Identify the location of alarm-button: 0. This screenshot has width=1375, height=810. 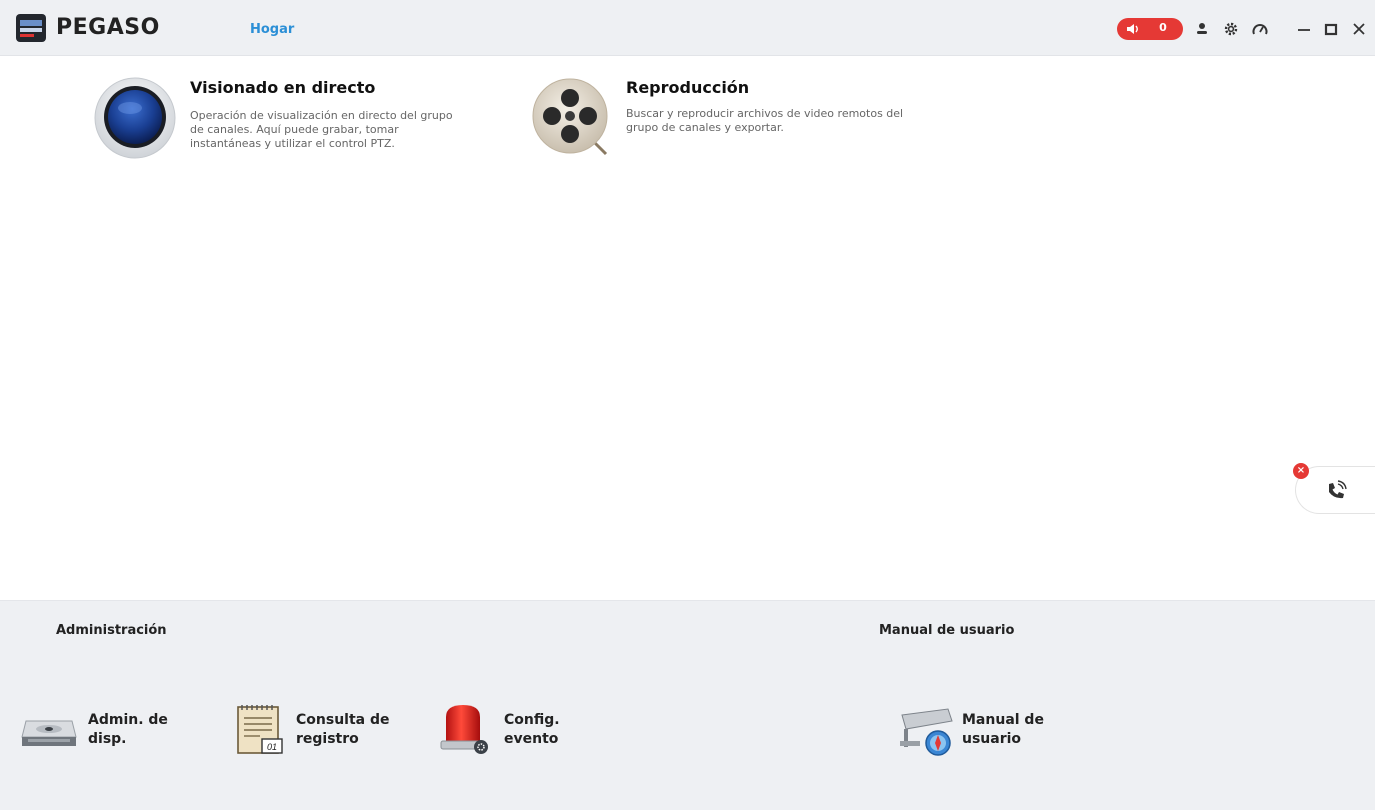
(1150, 29).